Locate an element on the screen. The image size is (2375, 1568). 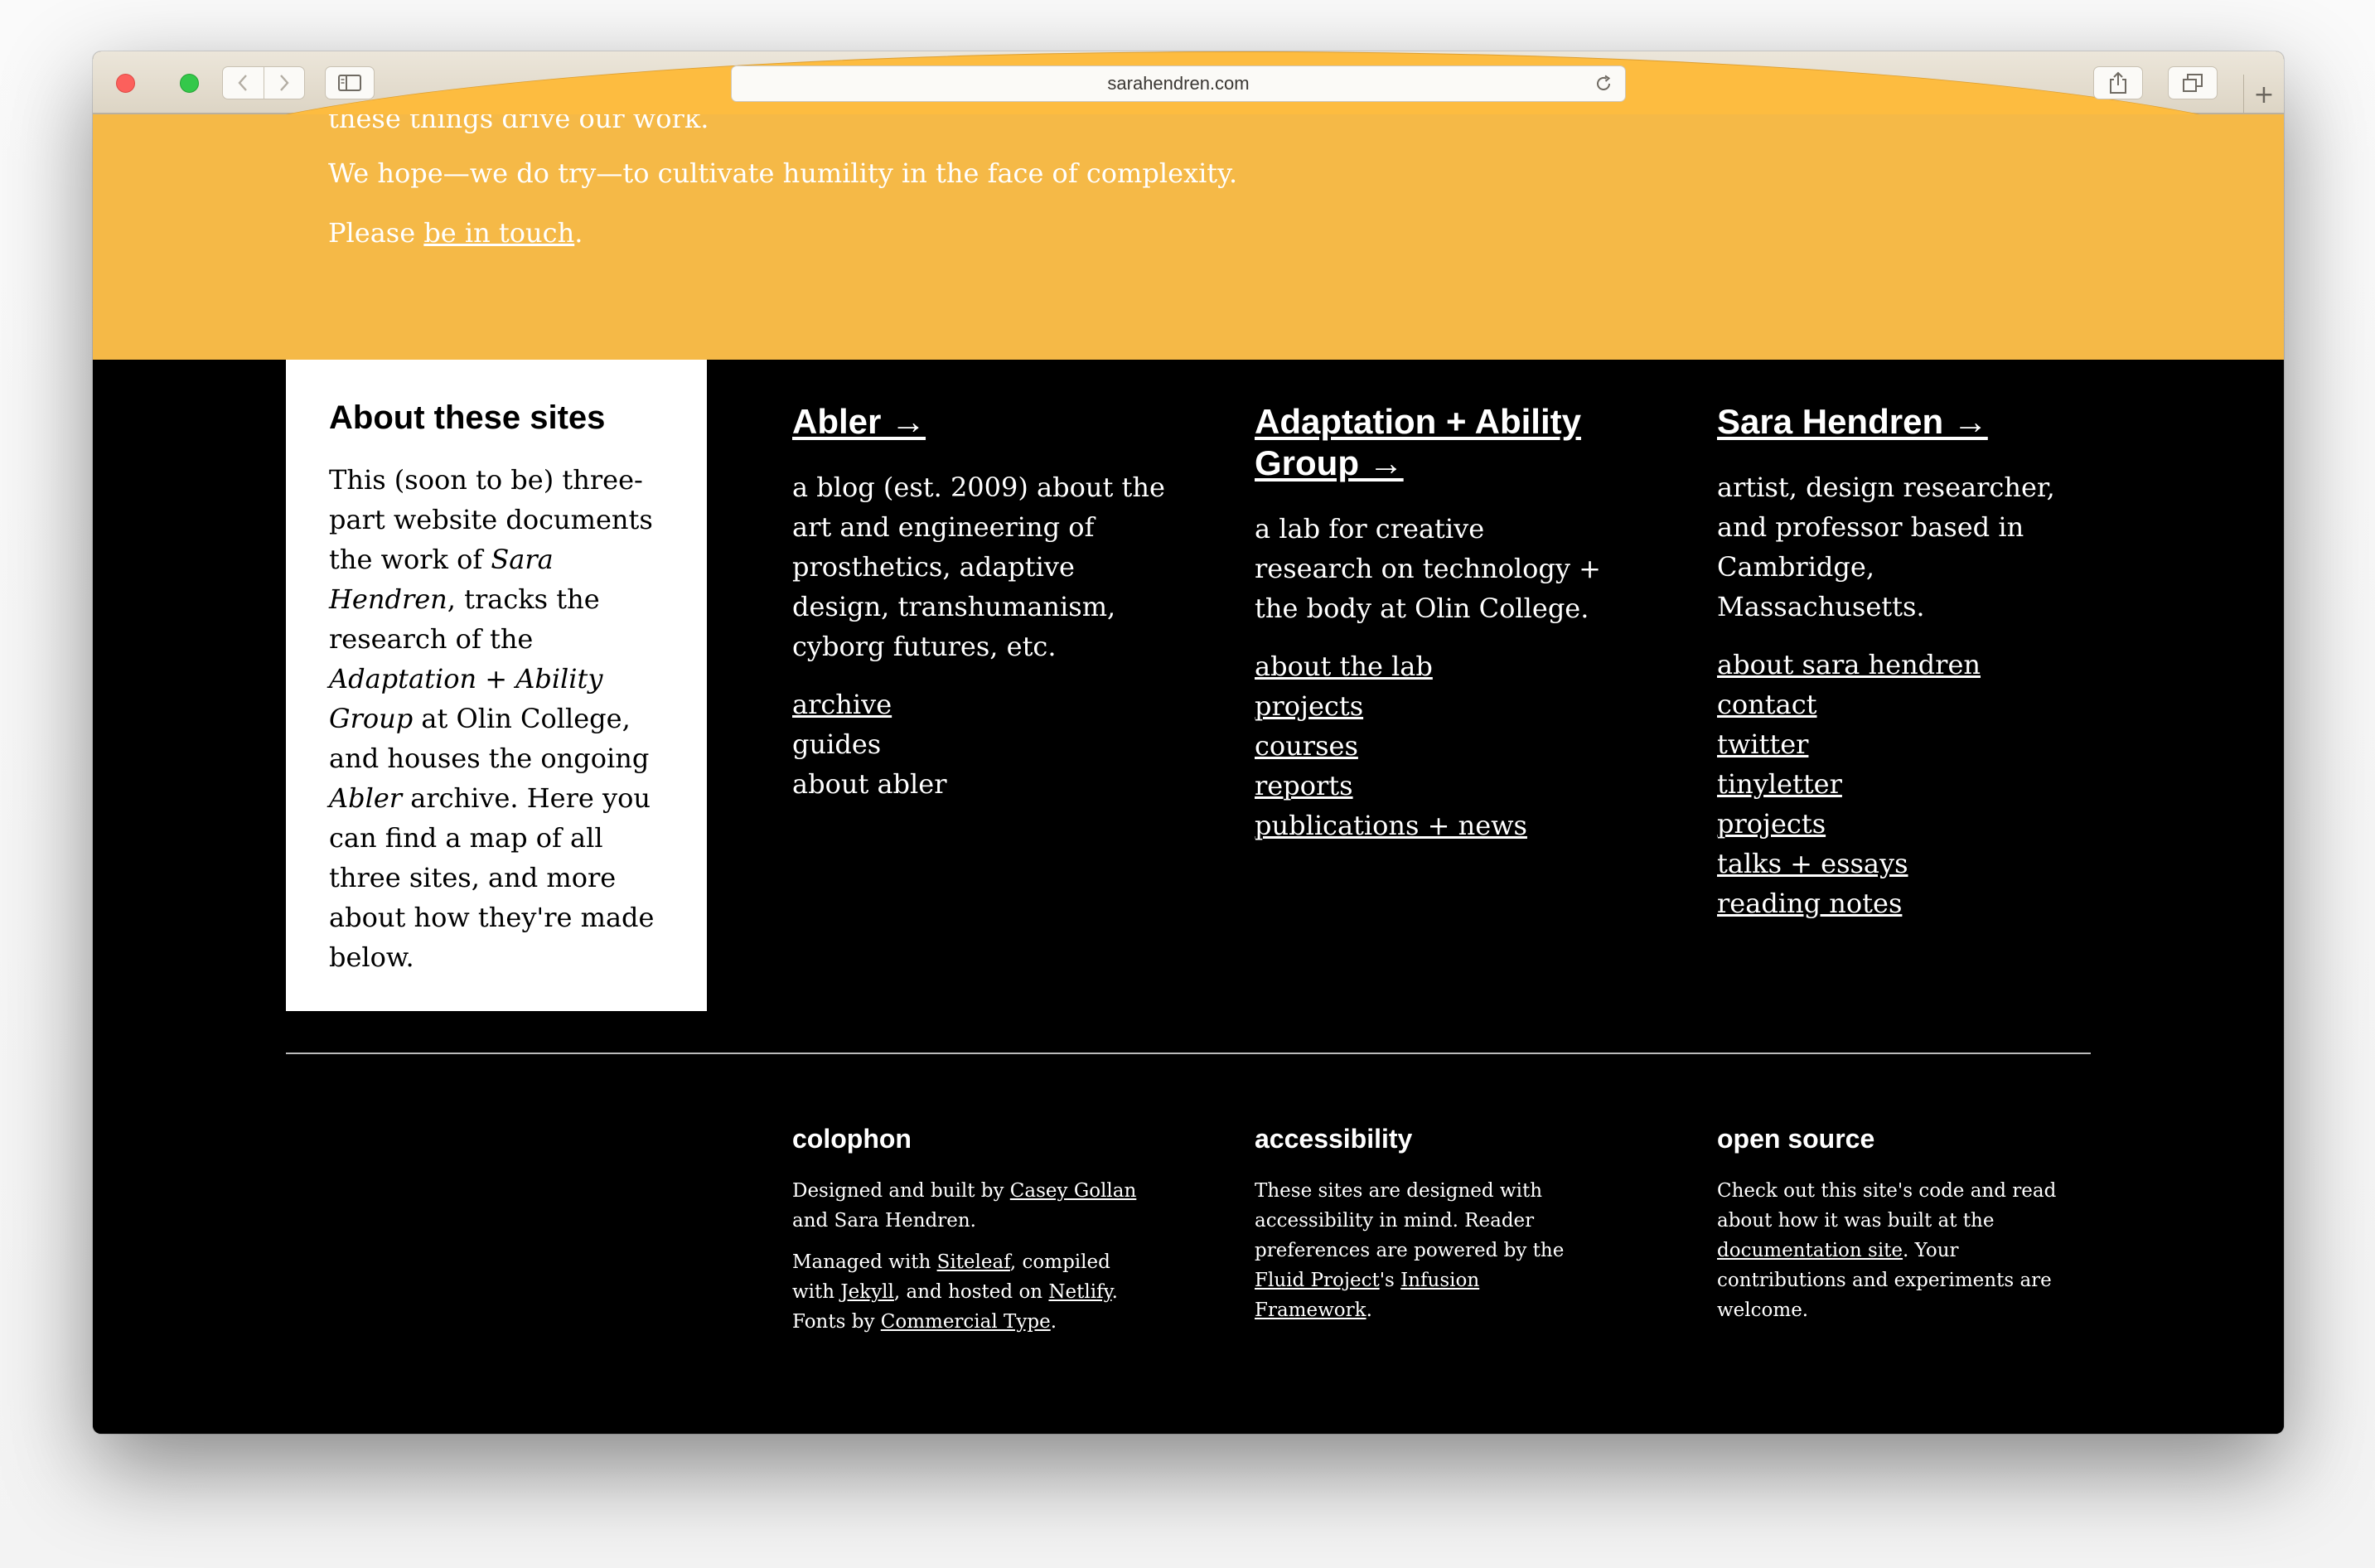
archive-link: archive is located at coordinates (842, 704).